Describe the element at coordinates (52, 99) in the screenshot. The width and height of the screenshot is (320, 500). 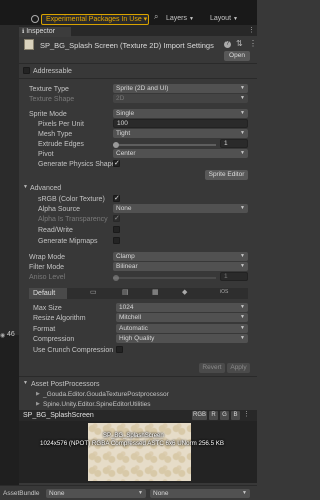
I see `texture-shape-label: Texture Shape` at that location.